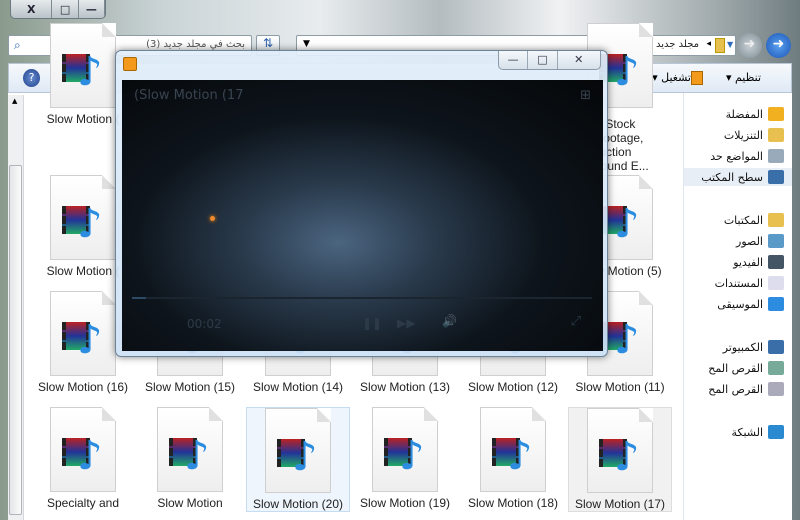 This screenshot has width=800, height=520. What do you see at coordinates (738, 283) in the screenshot?
I see `nav-item-label: المستندات` at bounding box center [738, 283].